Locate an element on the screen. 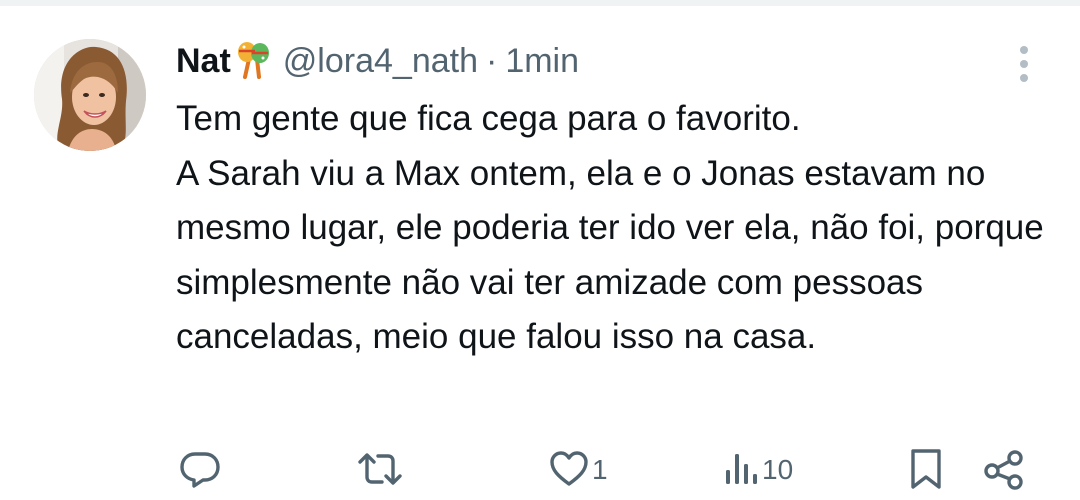  more-options-icon is located at coordinates (1024, 64).